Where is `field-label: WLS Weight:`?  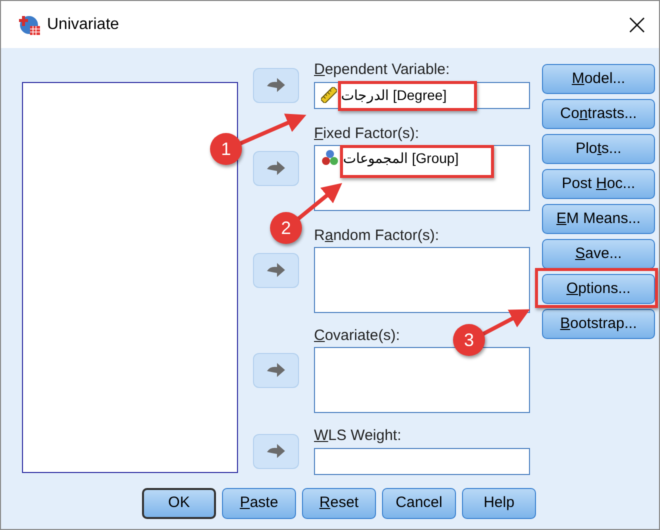 field-label: WLS Weight: is located at coordinates (358, 436).